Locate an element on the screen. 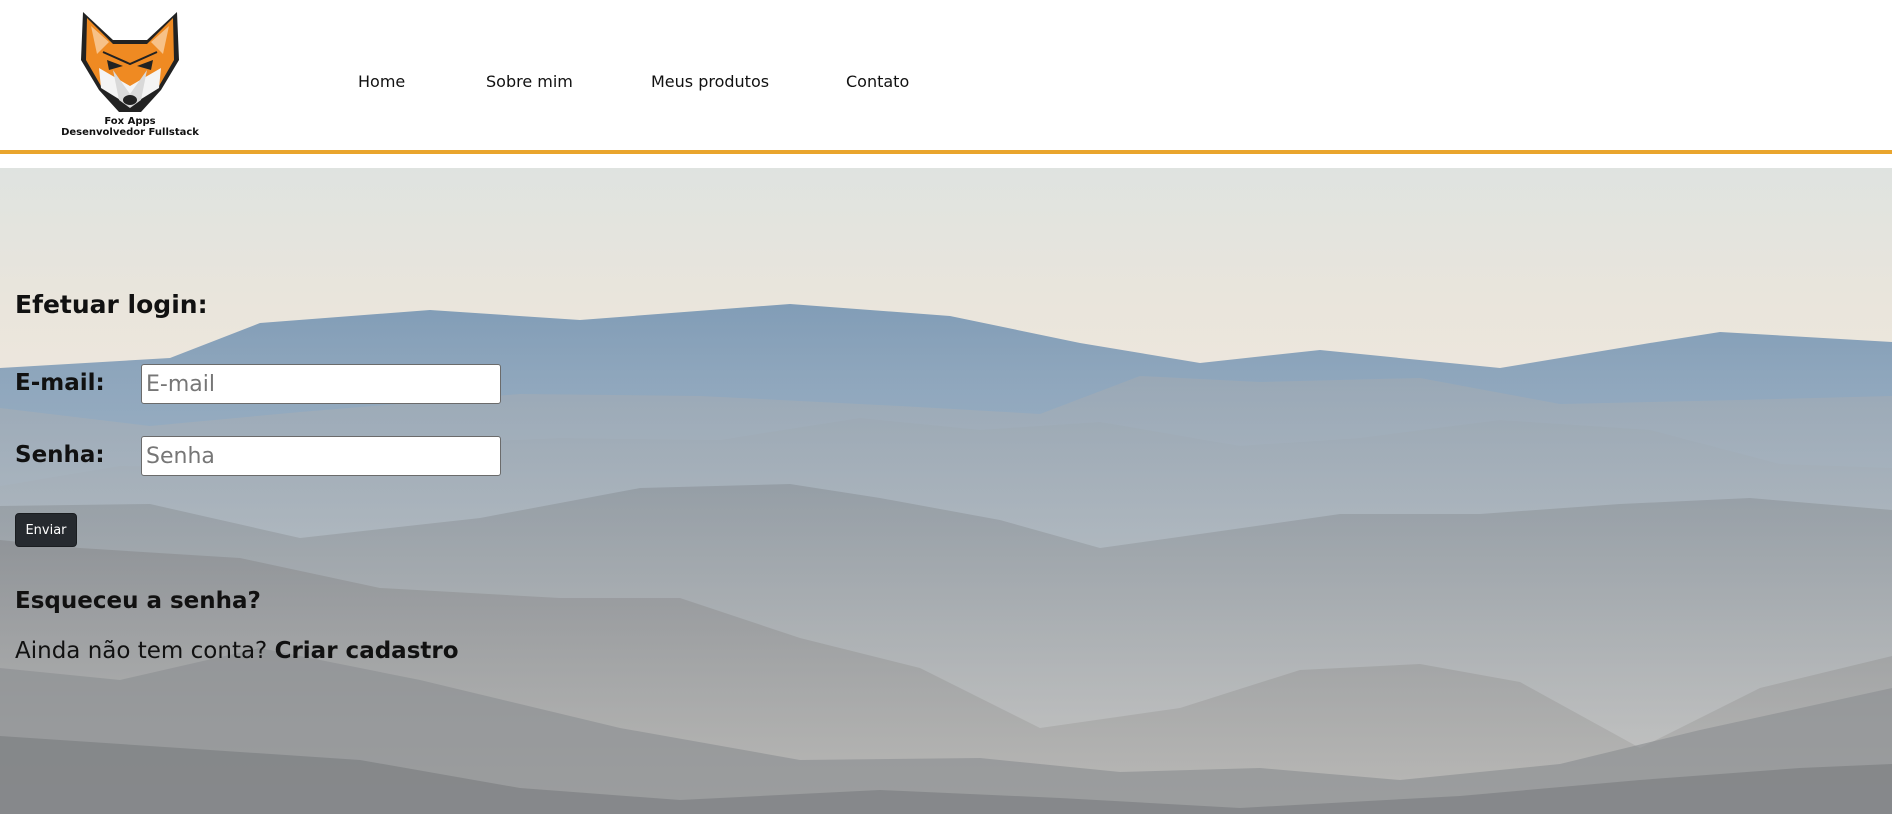  nav-home-link: Home is located at coordinates (381, 81).